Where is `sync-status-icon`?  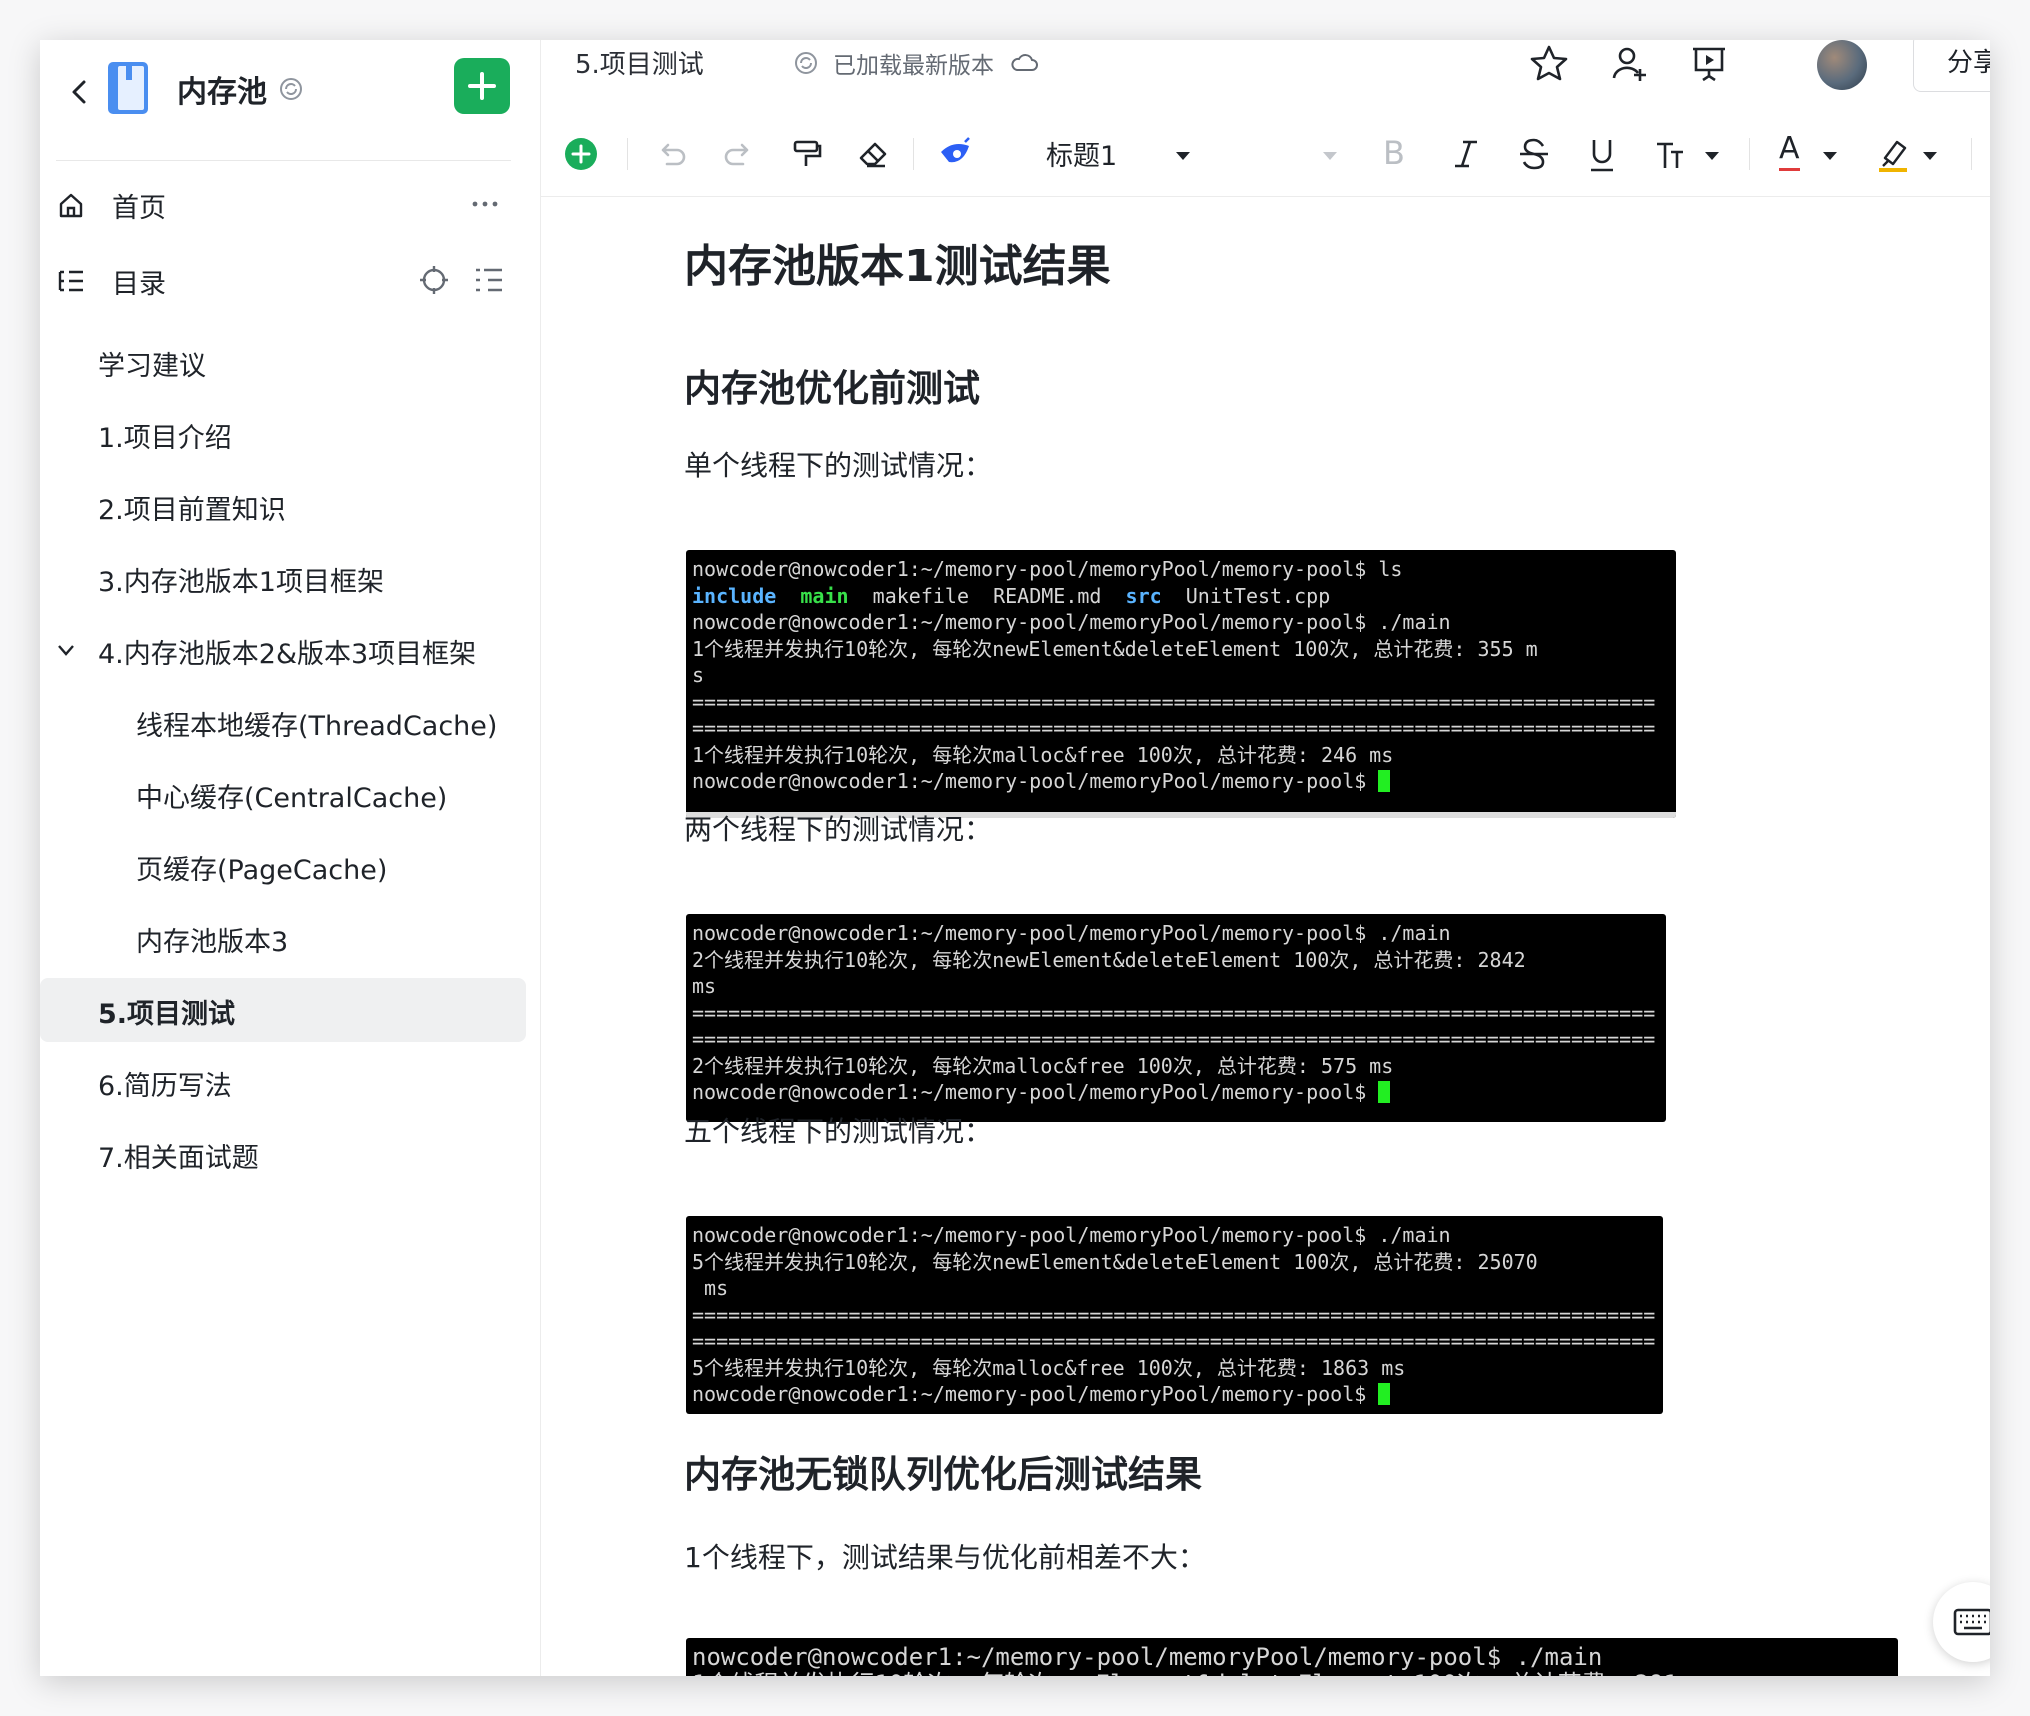 sync-status-icon is located at coordinates (806, 63).